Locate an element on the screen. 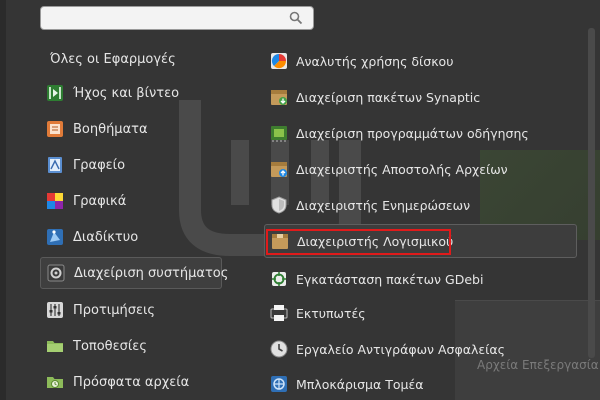  app-label: Εγκατάσταση πακέτων GDebi is located at coordinates (390, 279).